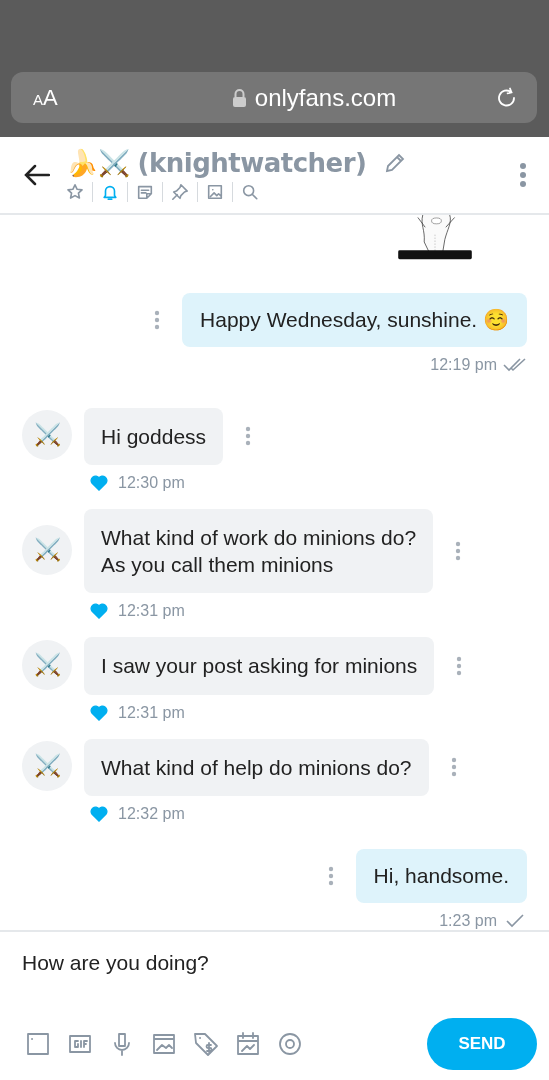  What do you see at coordinates (151, 482) in the screenshot?
I see `message-time: 12:30 pm` at bounding box center [151, 482].